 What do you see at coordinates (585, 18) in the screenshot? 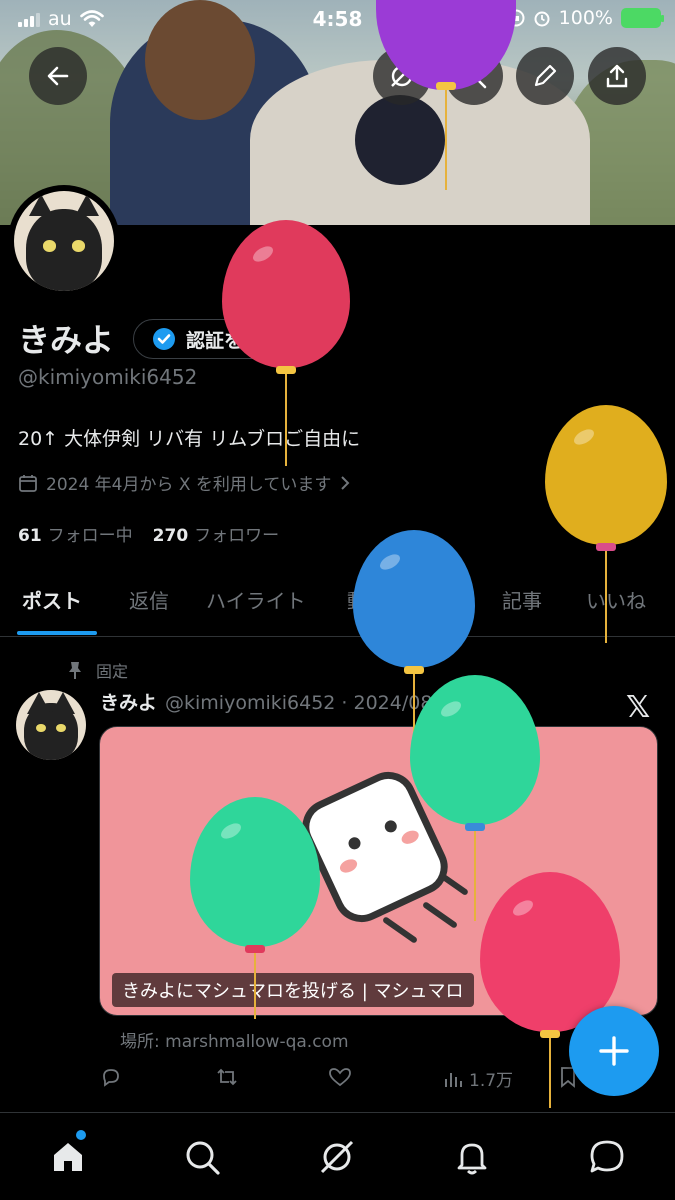
I see `battery-percent: 100%` at bounding box center [585, 18].